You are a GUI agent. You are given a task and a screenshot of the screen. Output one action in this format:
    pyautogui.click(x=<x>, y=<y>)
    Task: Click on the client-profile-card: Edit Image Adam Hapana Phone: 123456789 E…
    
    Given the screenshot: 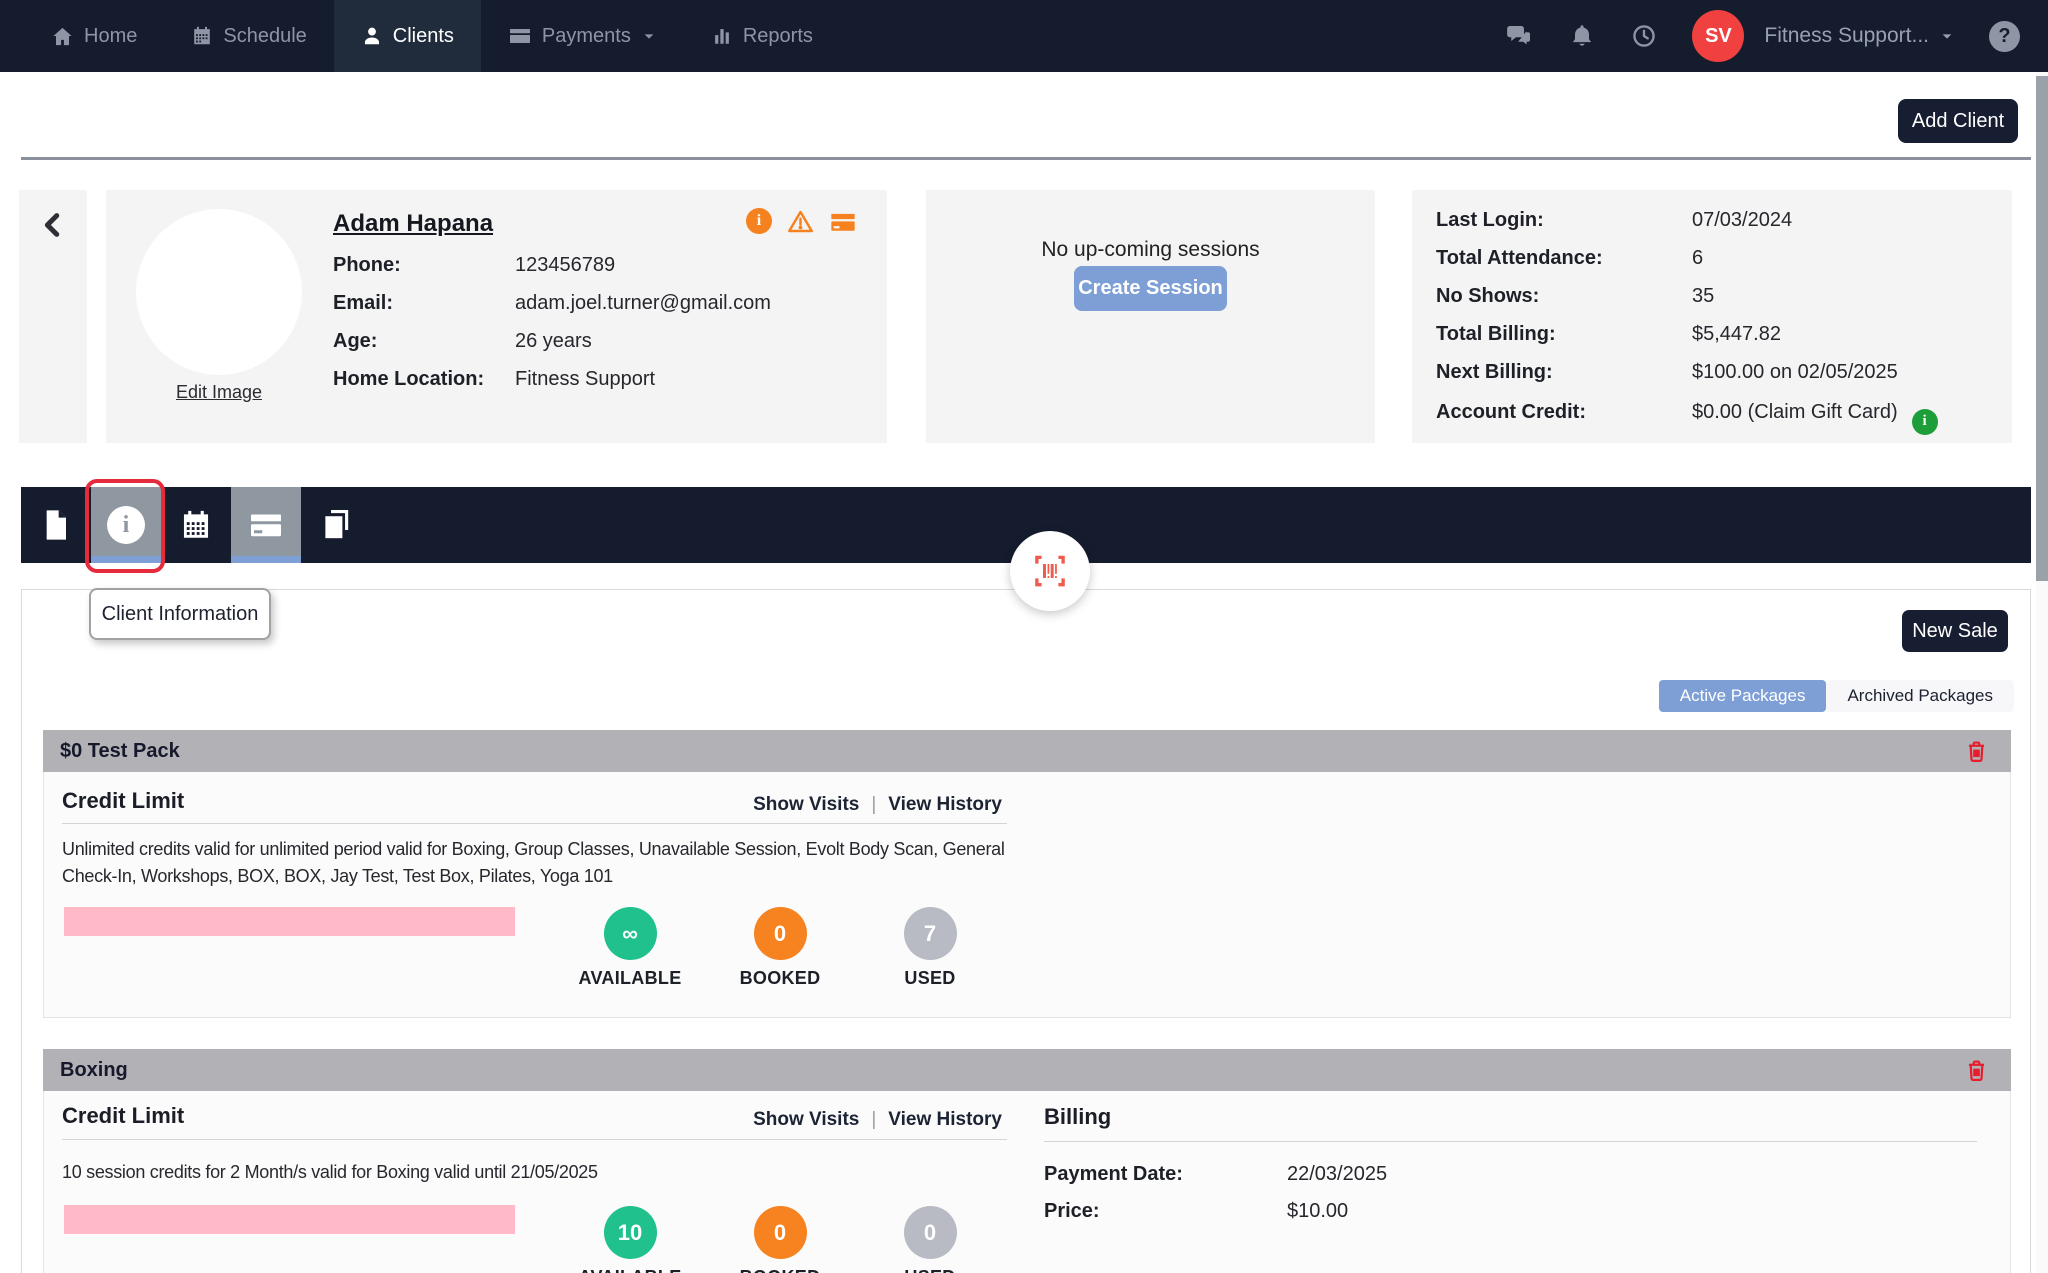 What is the action you would take?
    pyautogui.click(x=496, y=316)
    